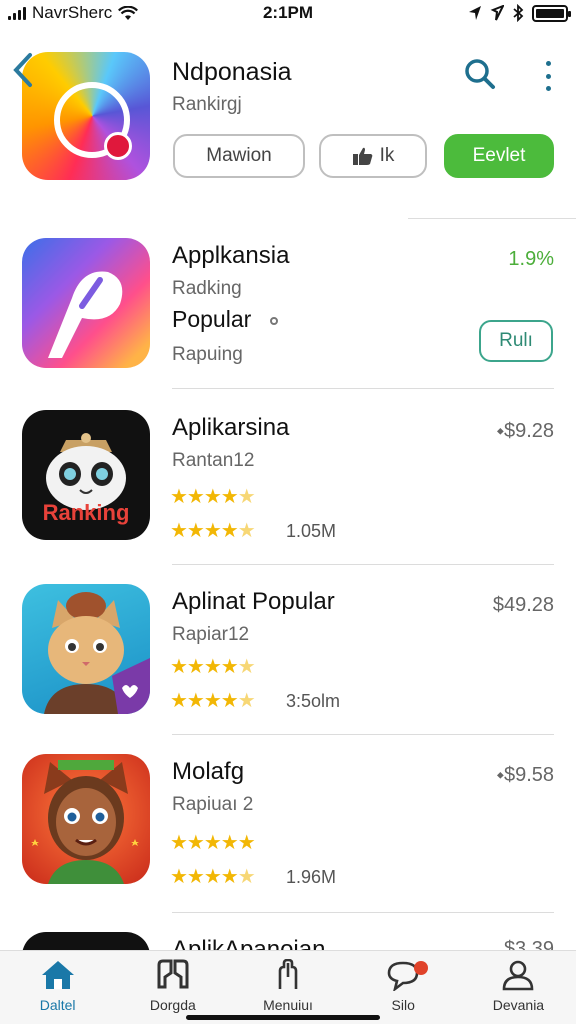 This screenshot has height=1024, width=576. What do you see at coordinates (207, 354) in the screenshot?
I see `app-note: Rapuing` at bounding box center [207, 354].